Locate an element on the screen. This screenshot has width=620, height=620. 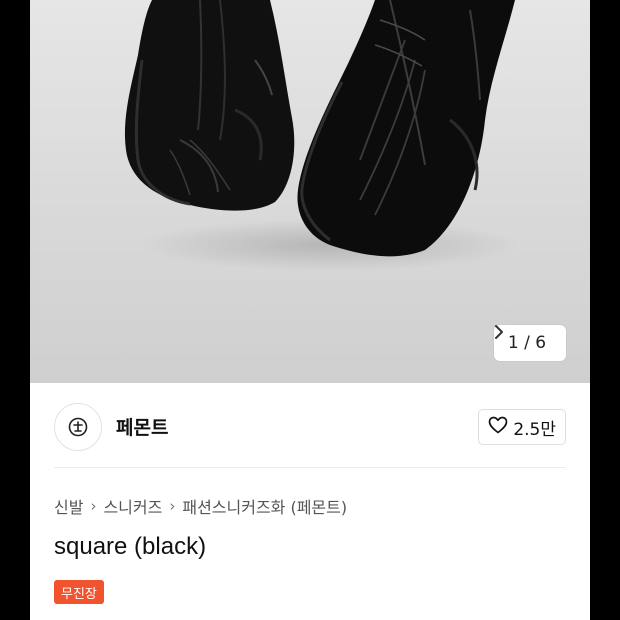
divider is located at coordinates (310, 467).